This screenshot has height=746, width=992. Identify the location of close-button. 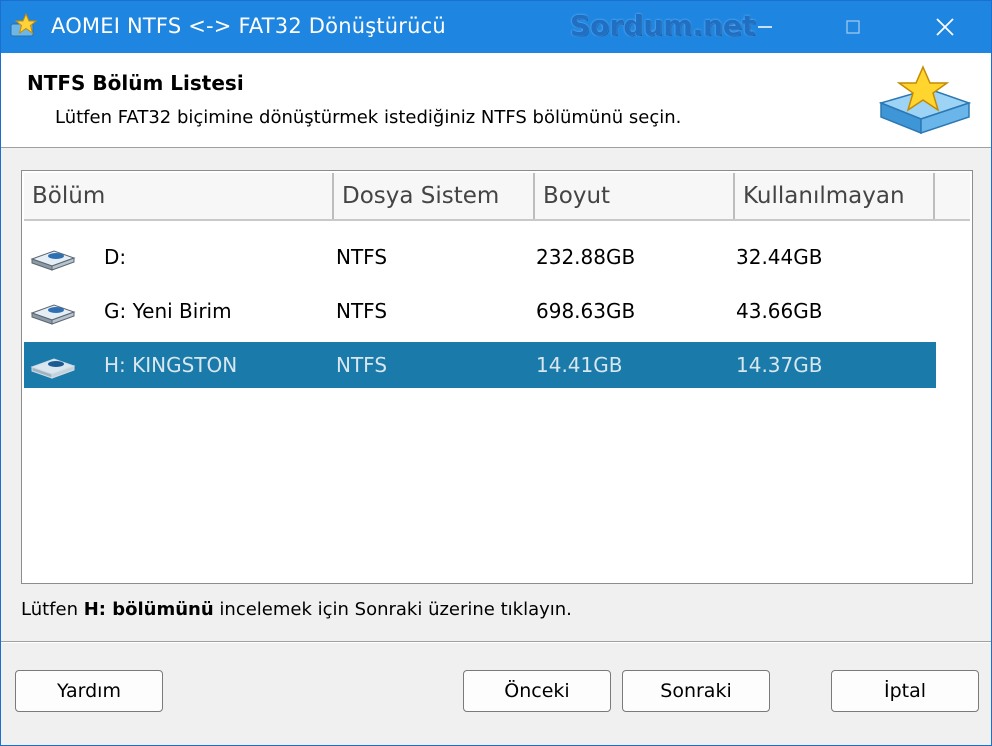
(945, 27).